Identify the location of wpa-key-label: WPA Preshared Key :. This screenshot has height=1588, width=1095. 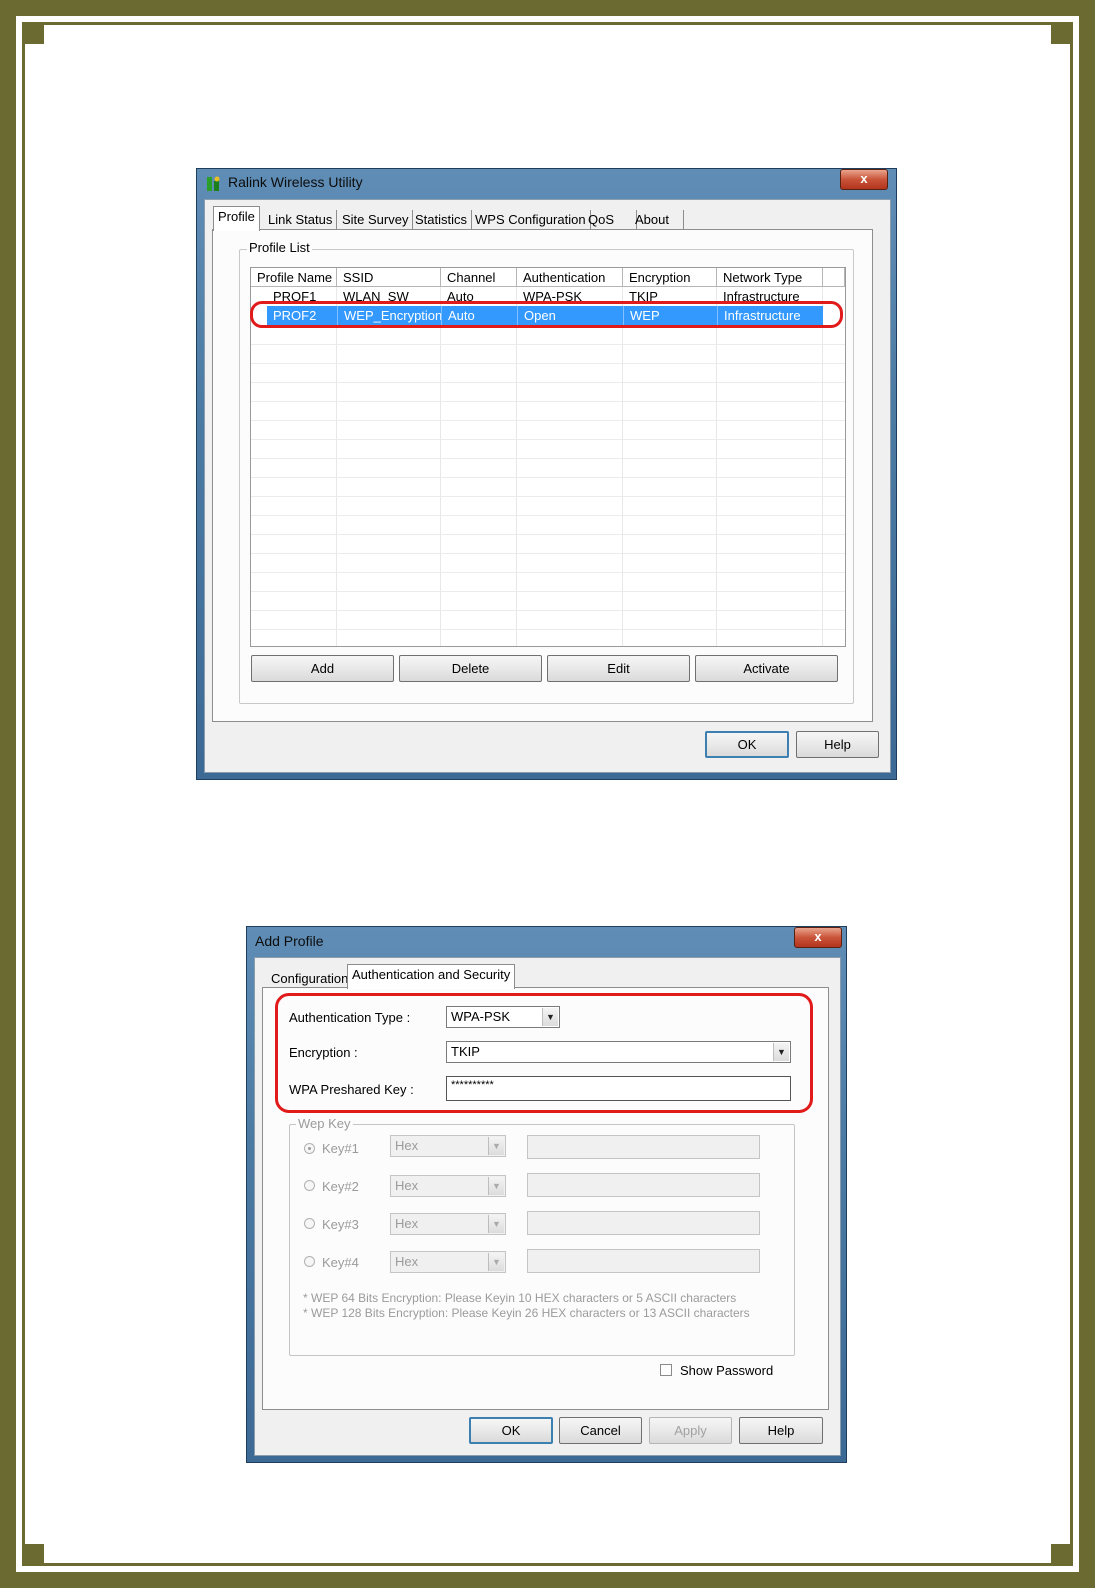
(351, 1089).